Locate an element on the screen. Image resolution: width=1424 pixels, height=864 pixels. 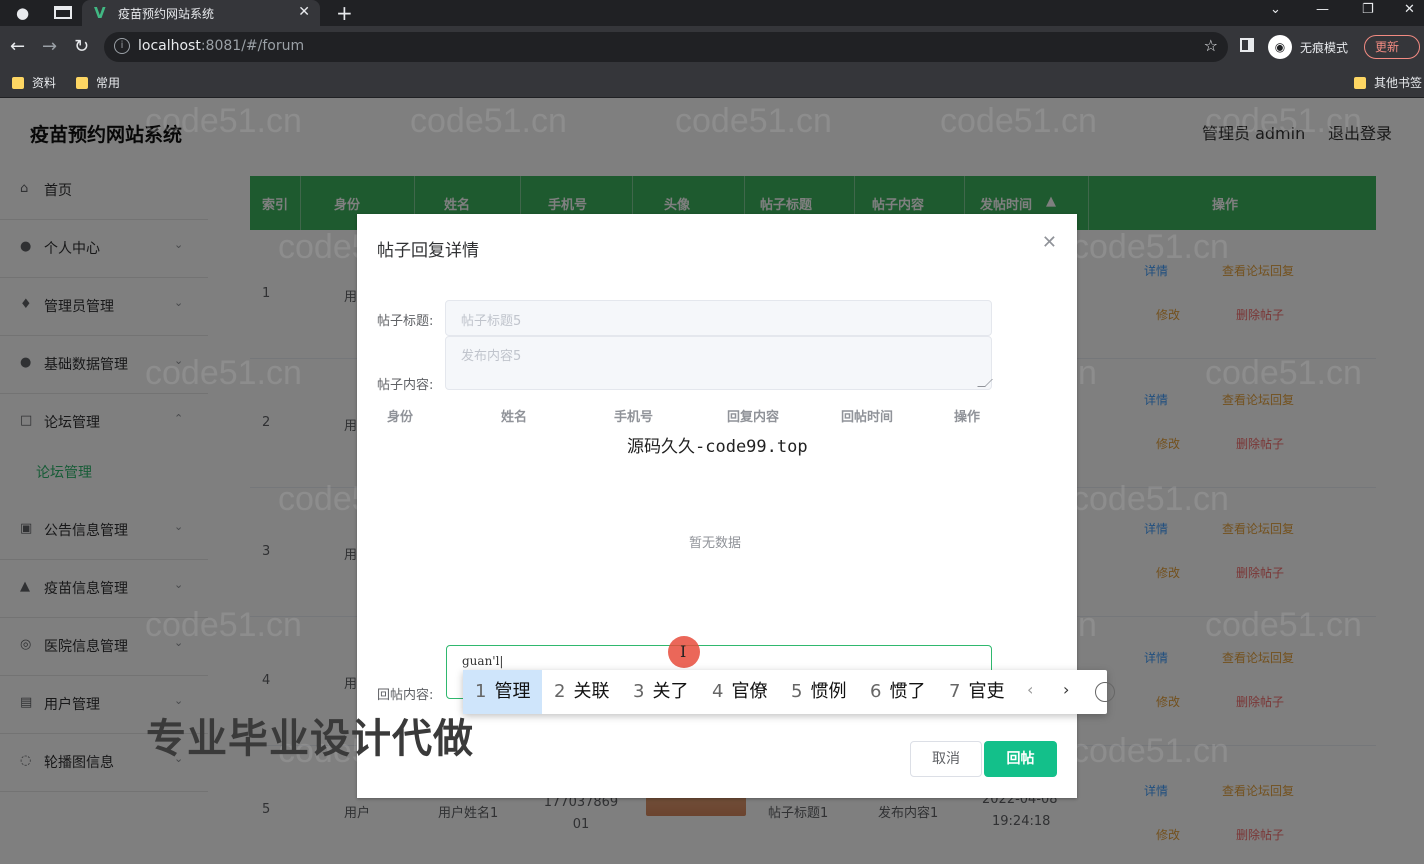
reply-column-header: 手机号 is located at coordinates (634, 417).